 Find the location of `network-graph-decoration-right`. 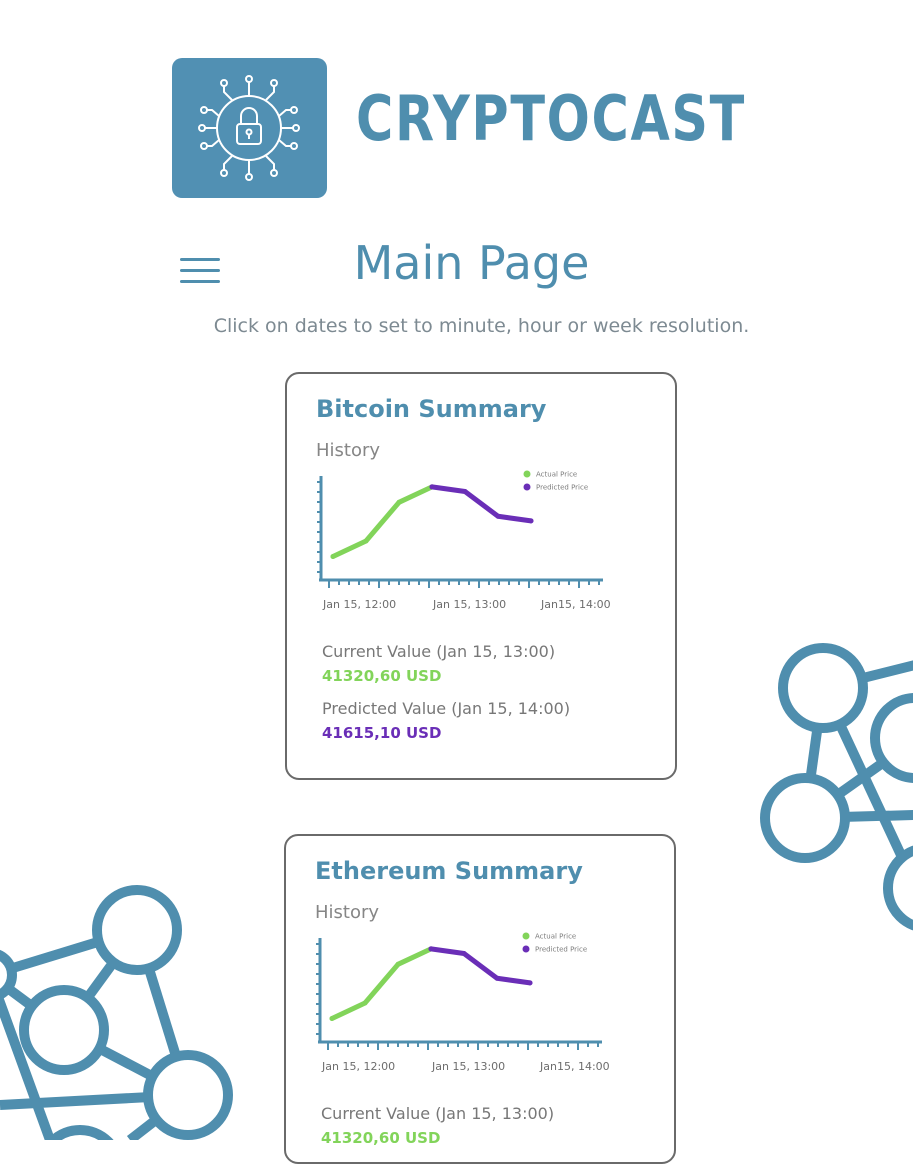

network-graph-decoration-right is located at coordinates (834, 790).